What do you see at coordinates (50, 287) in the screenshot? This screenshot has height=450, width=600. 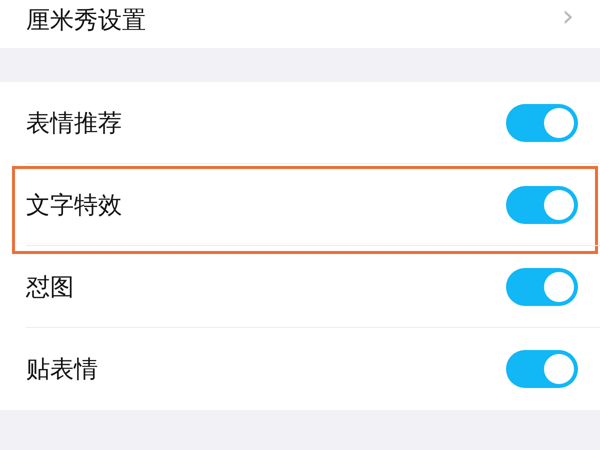 I see `row-label: 怼图` at bounding box center [50, 287].